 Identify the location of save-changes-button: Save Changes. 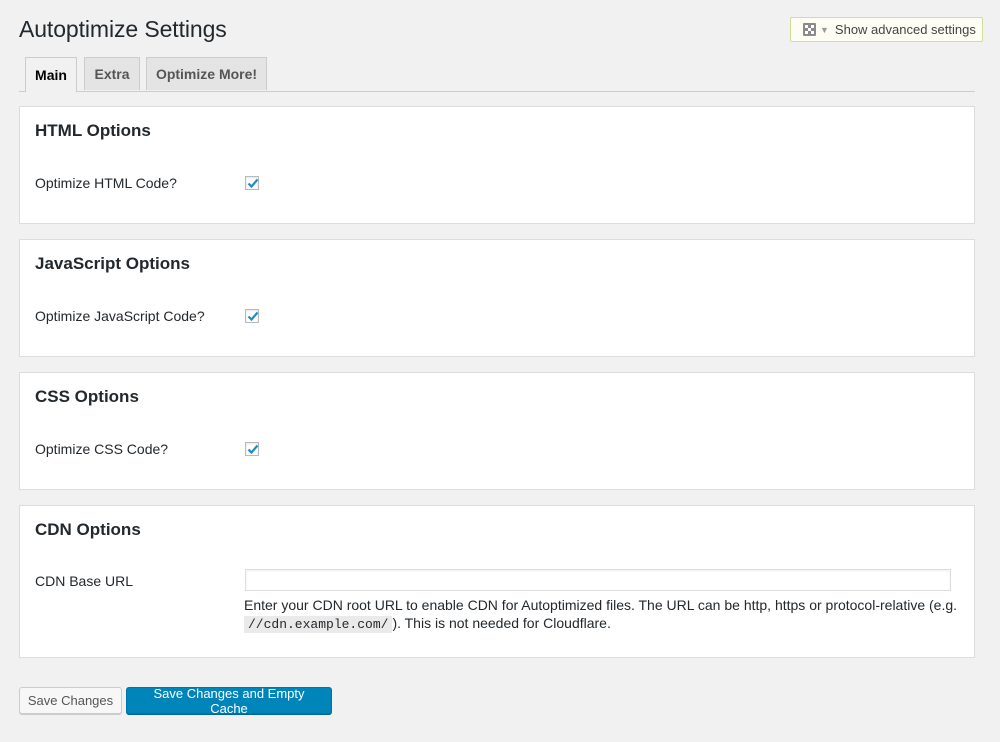
(70, 700).